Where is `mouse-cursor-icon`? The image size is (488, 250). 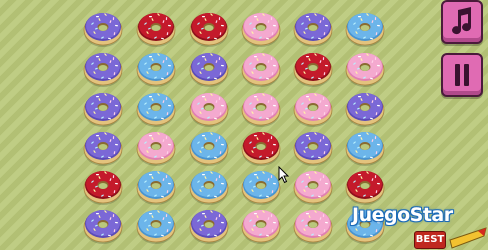
mouse-cursor-icon is located at coordinates (284, 175).